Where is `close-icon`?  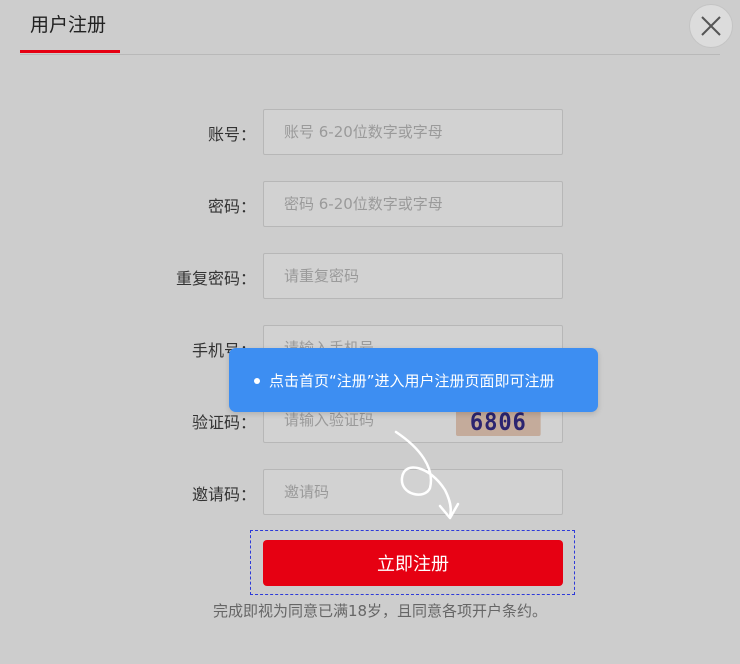 close-icon is located at coordinates (711, 26).